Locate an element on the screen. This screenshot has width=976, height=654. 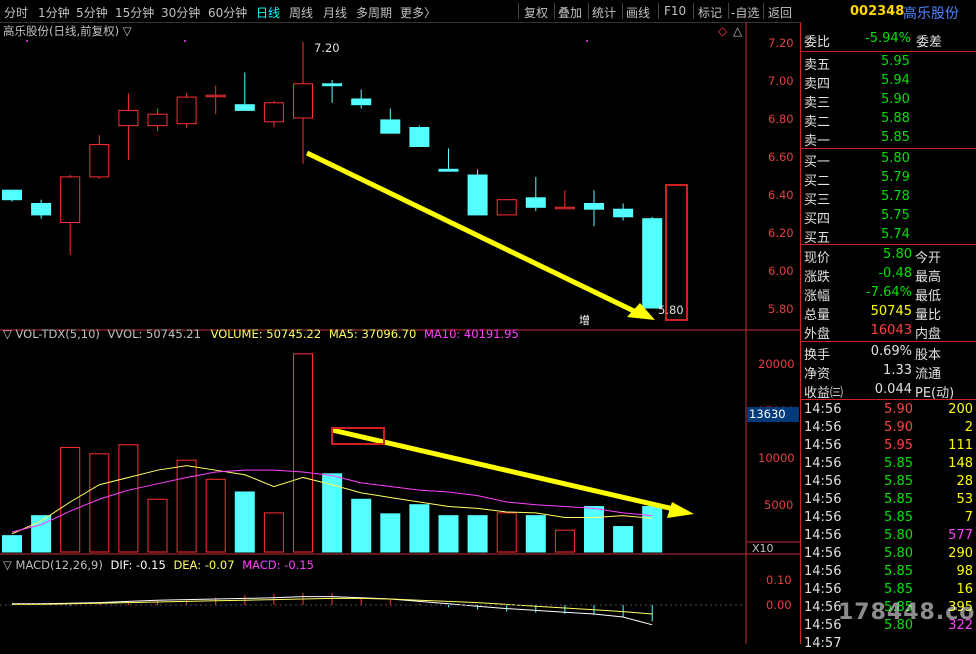
tab-daily: 日线 is located at coordinates (268, 12).